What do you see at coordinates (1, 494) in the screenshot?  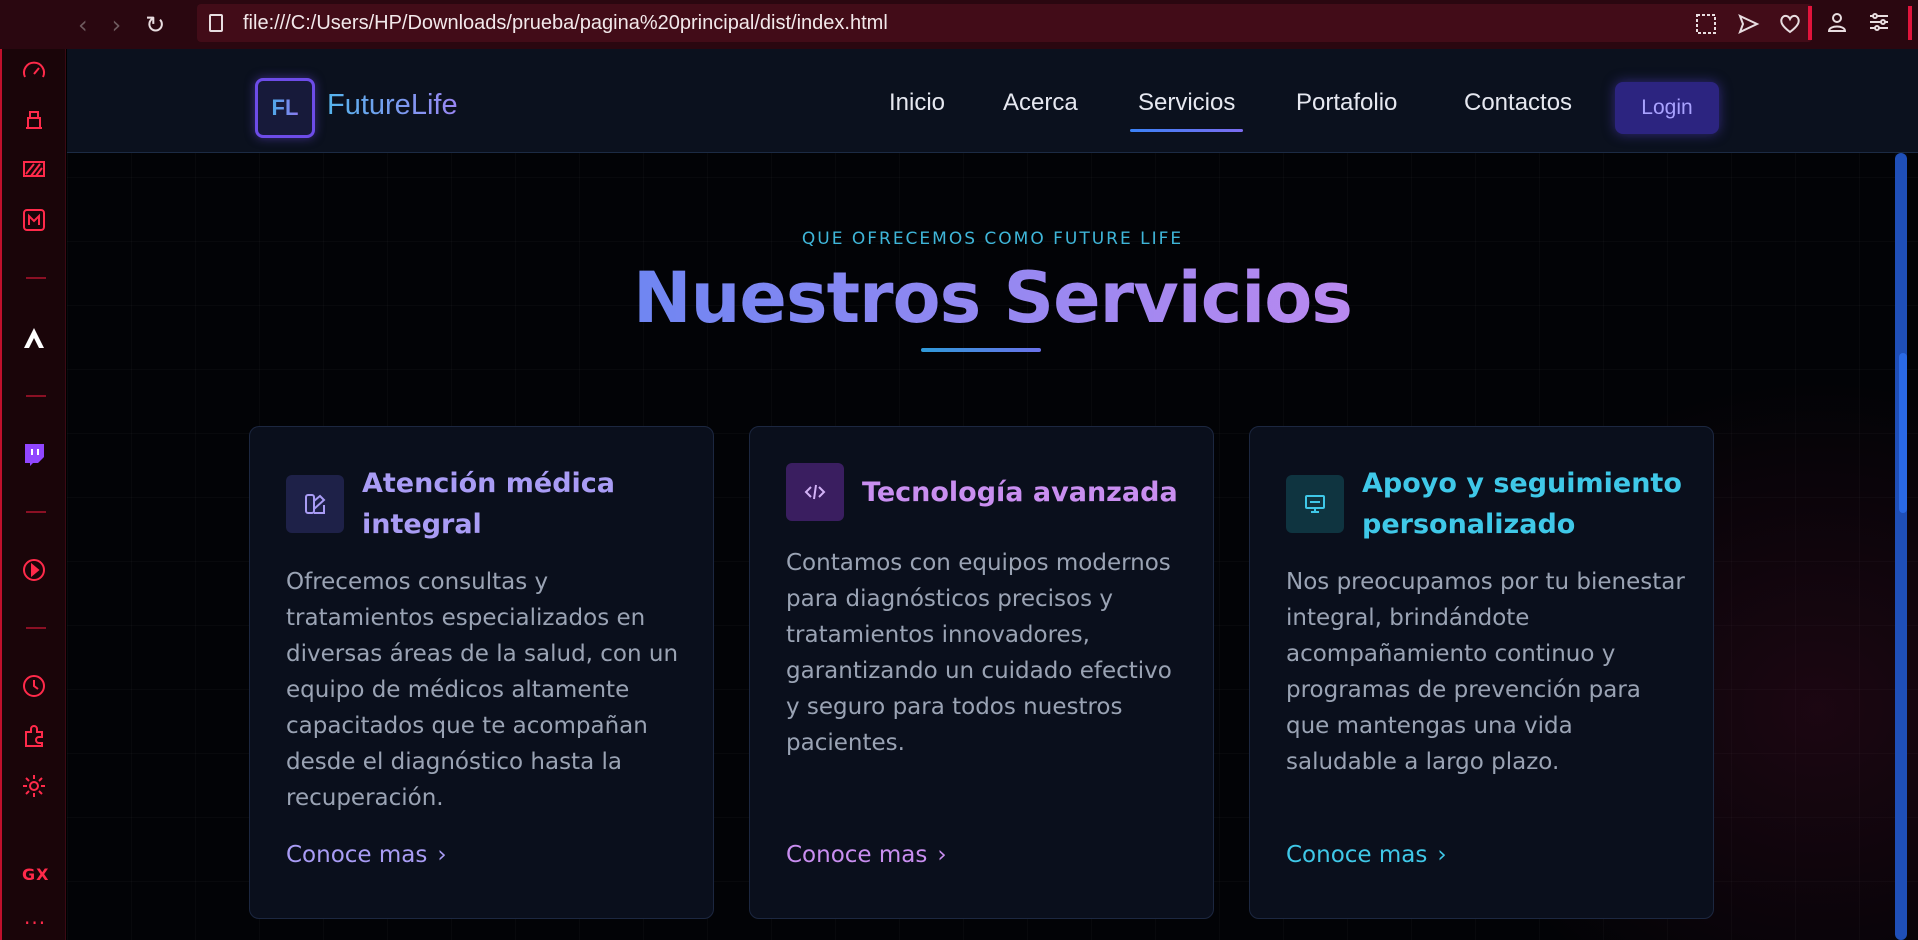 I see `sidebar-stripe` at bounding box center [1, 494].